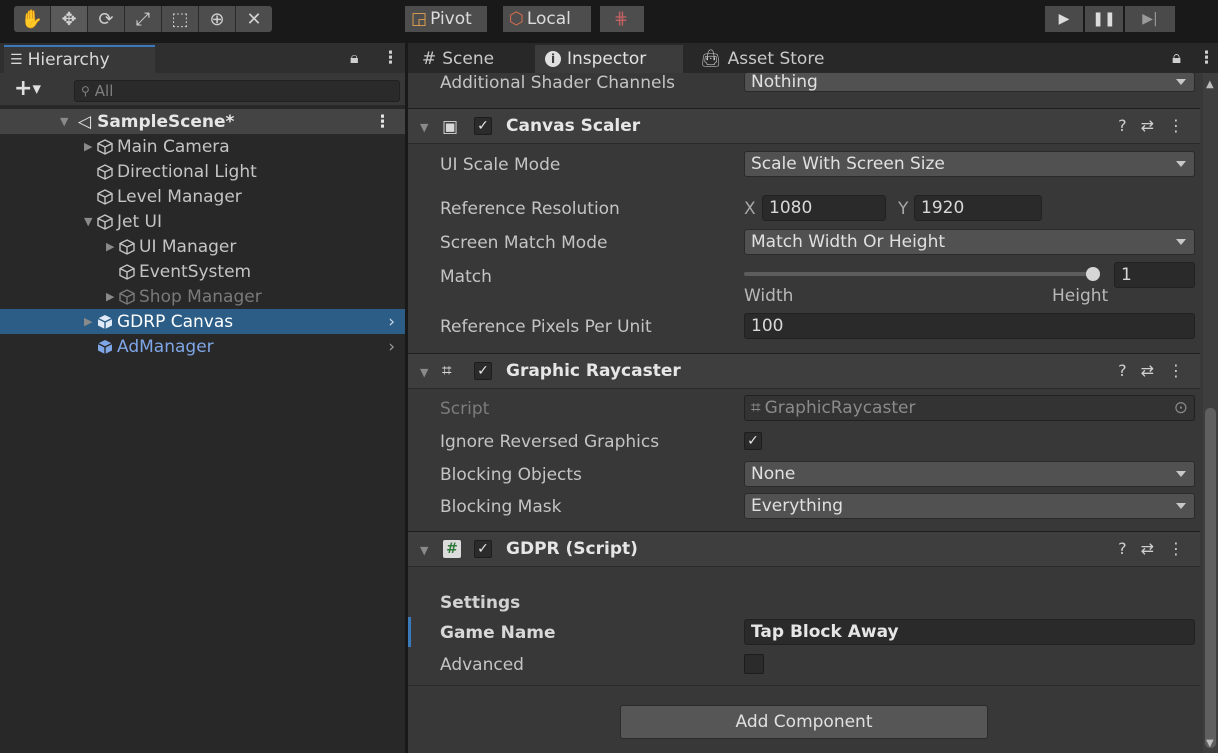 This screenshot has height=753, width=1218. Describe the element at coordinates (446, 19) in the screenshot. I see `pivot-toggle: ◲ Pivot` at that location.